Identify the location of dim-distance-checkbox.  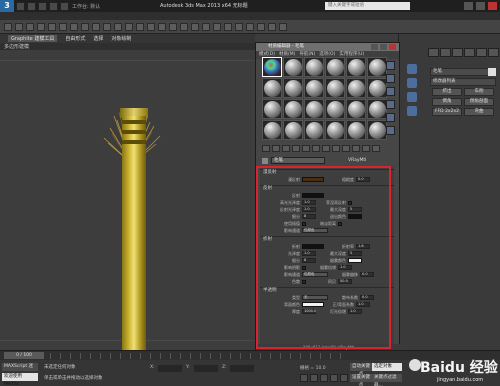
(340, 223).